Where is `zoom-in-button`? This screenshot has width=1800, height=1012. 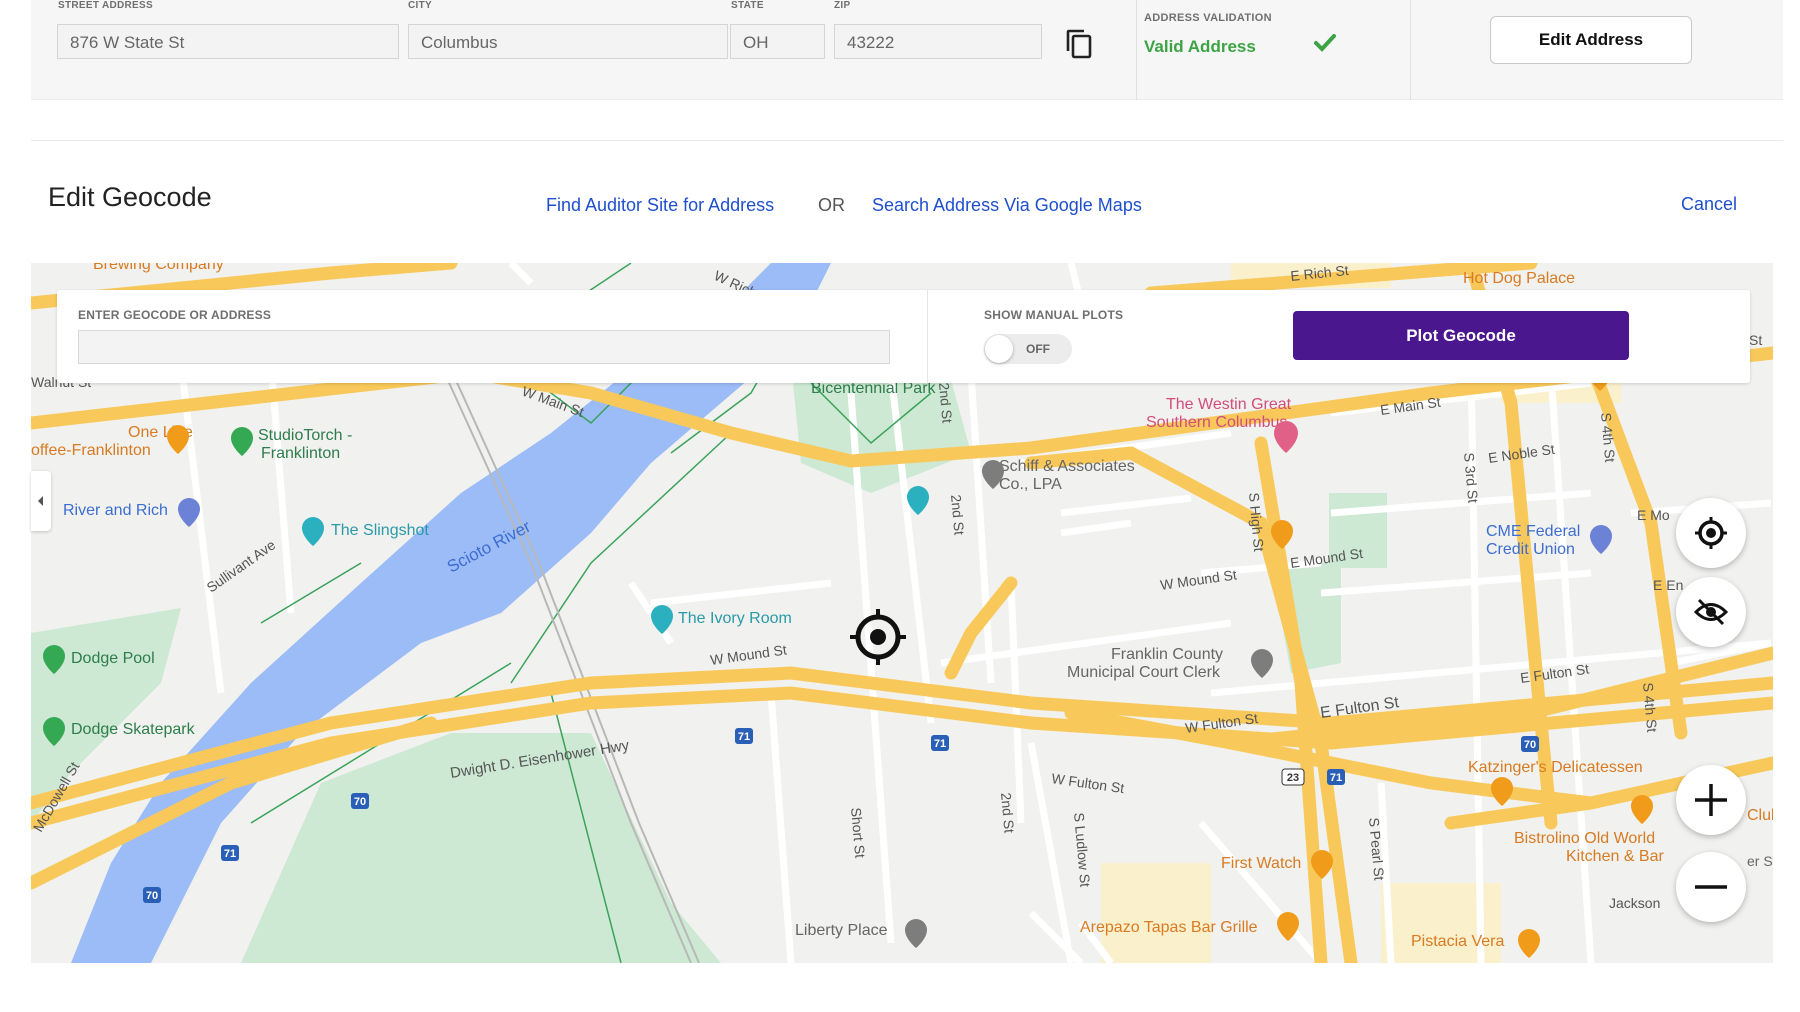 zoom-in-button is located at coordinates (1711, 800).